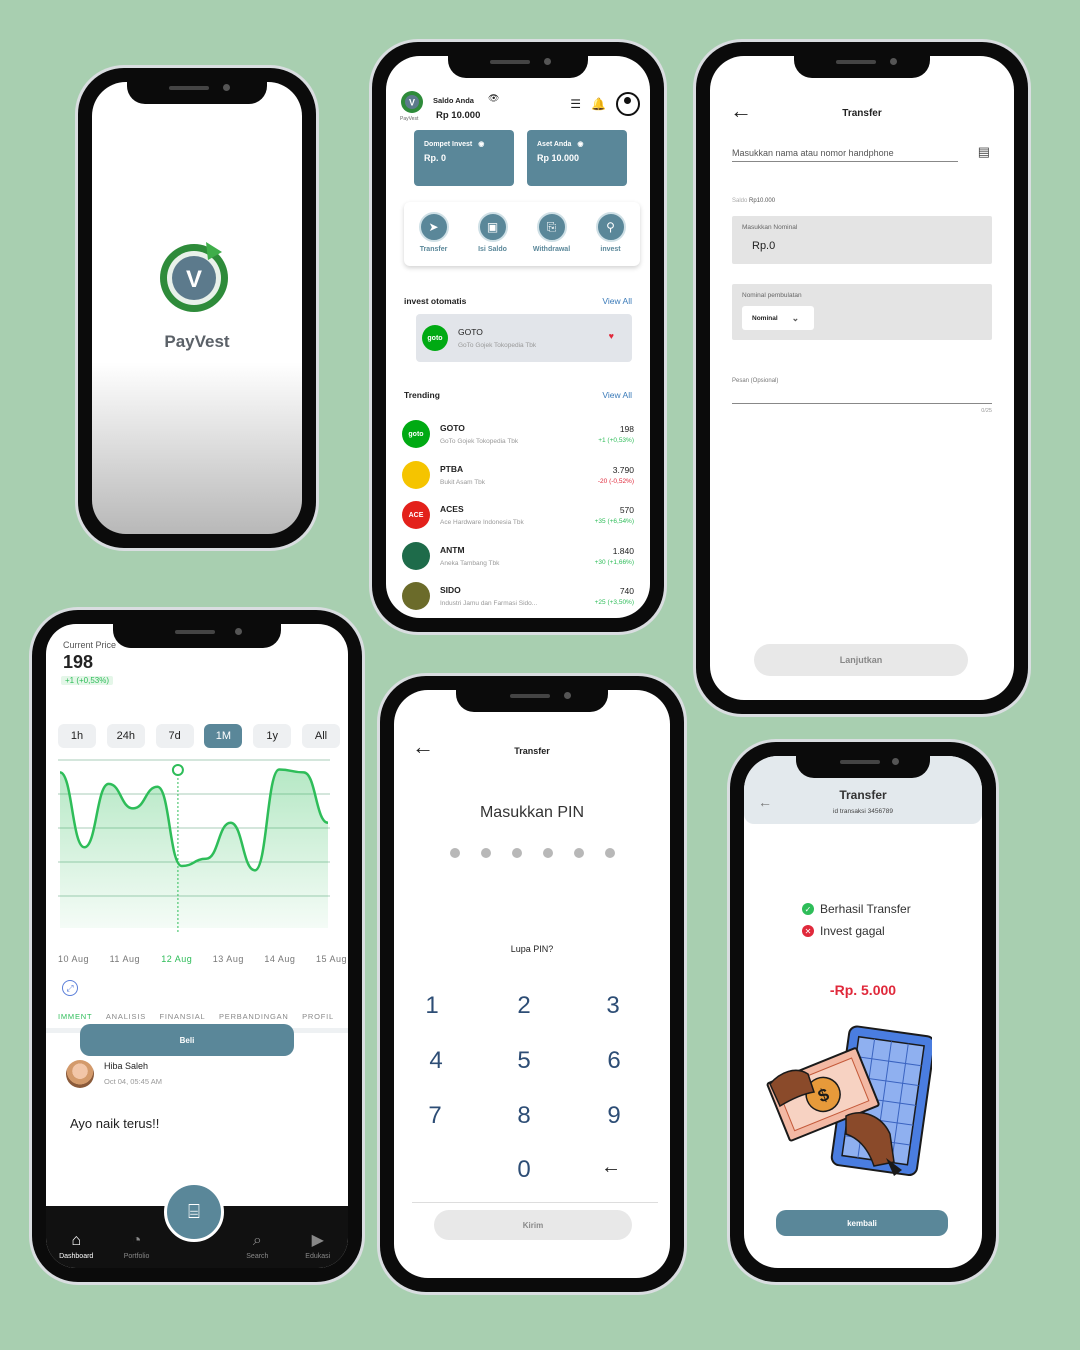 The height and width of the screenshot is (1350, 1080). What do you see at coordinates (772, 295) in the screenshot?
I see `rounding-label: Nominal pembulatan` at bounding box center [772, 295].